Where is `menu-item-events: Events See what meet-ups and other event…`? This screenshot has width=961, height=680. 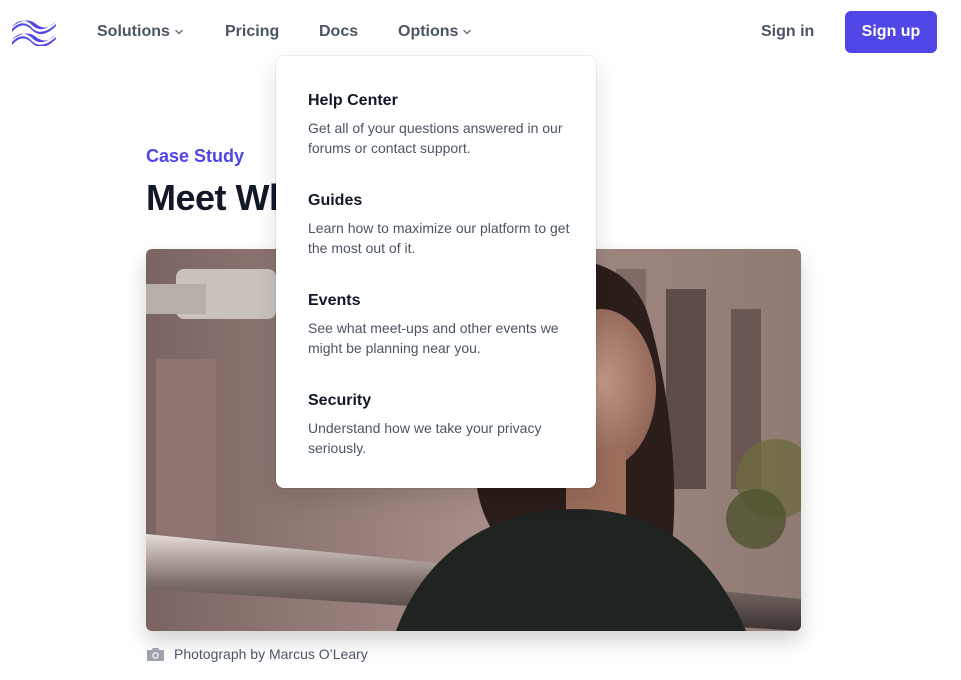
menu-item-events: Events See what meet-ups and other event… is located at coordinates (440, 324).